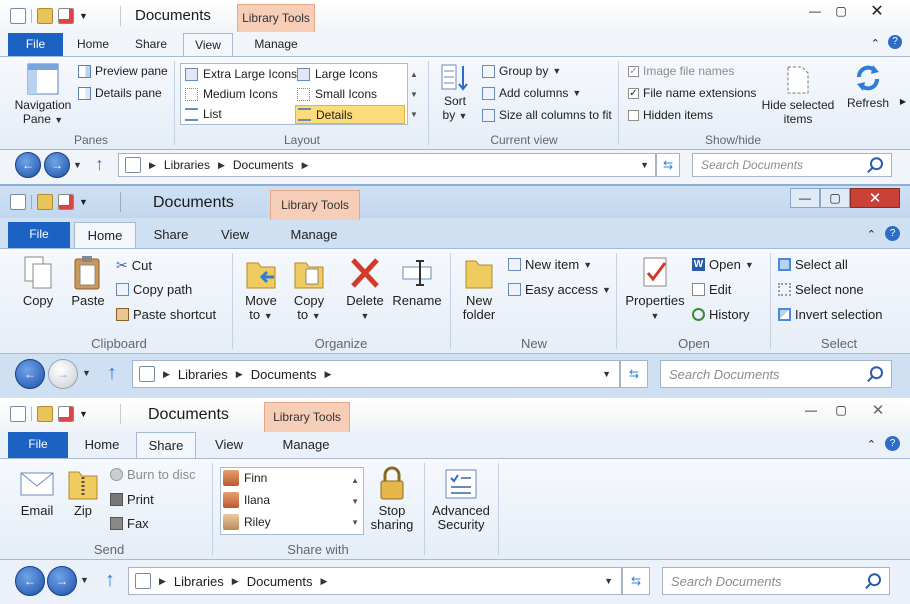  What do you see at coordinates (241, 74) in the screenshot?
I see `layout-extra-large-icons: Extra Large Icons` at bounding box center [241, 74].